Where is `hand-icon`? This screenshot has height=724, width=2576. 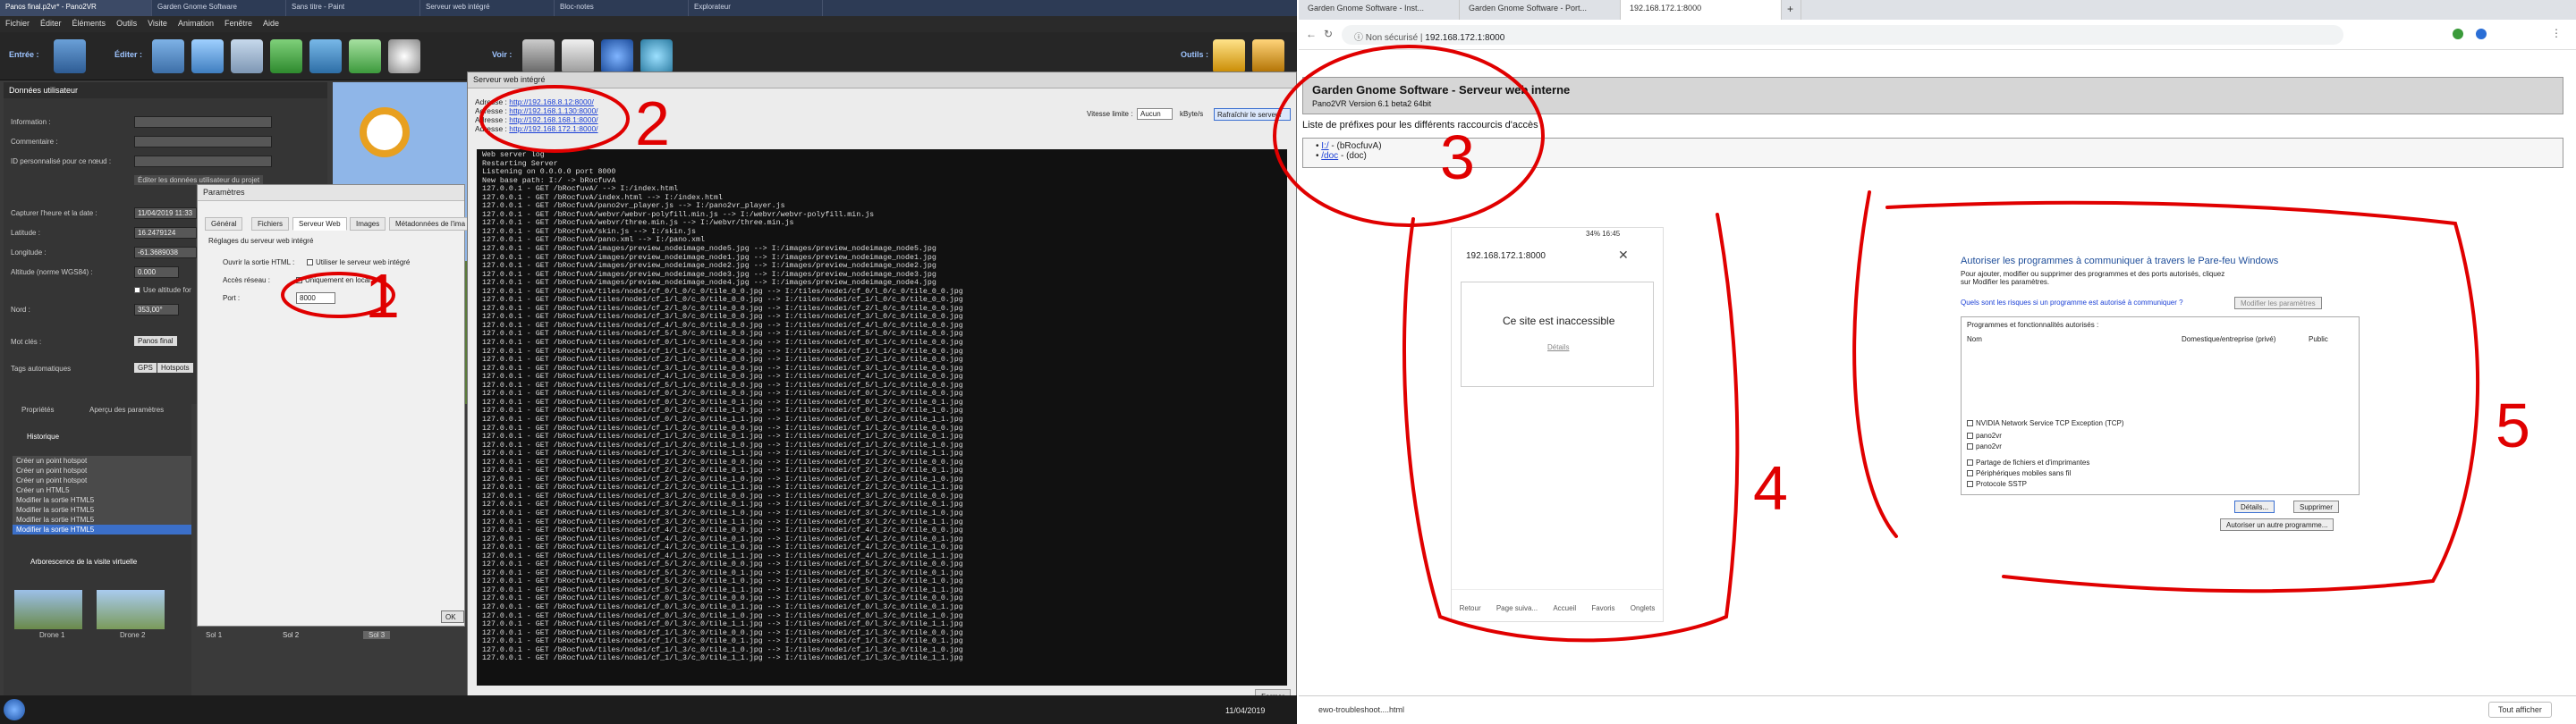
hand-icon is located at coordinates (1268, 56).